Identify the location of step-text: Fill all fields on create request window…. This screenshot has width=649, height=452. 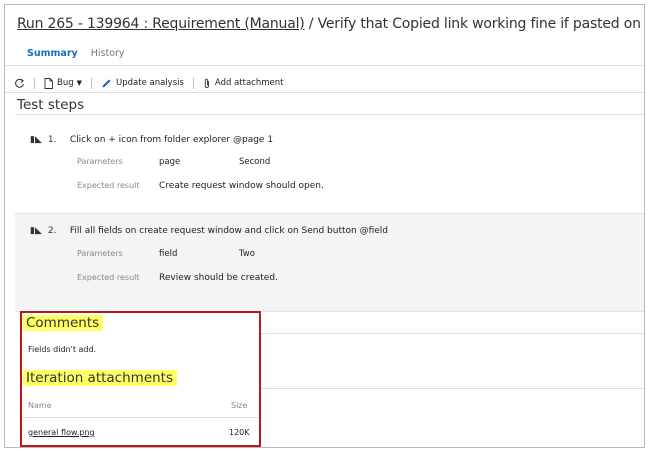
(229, 231).